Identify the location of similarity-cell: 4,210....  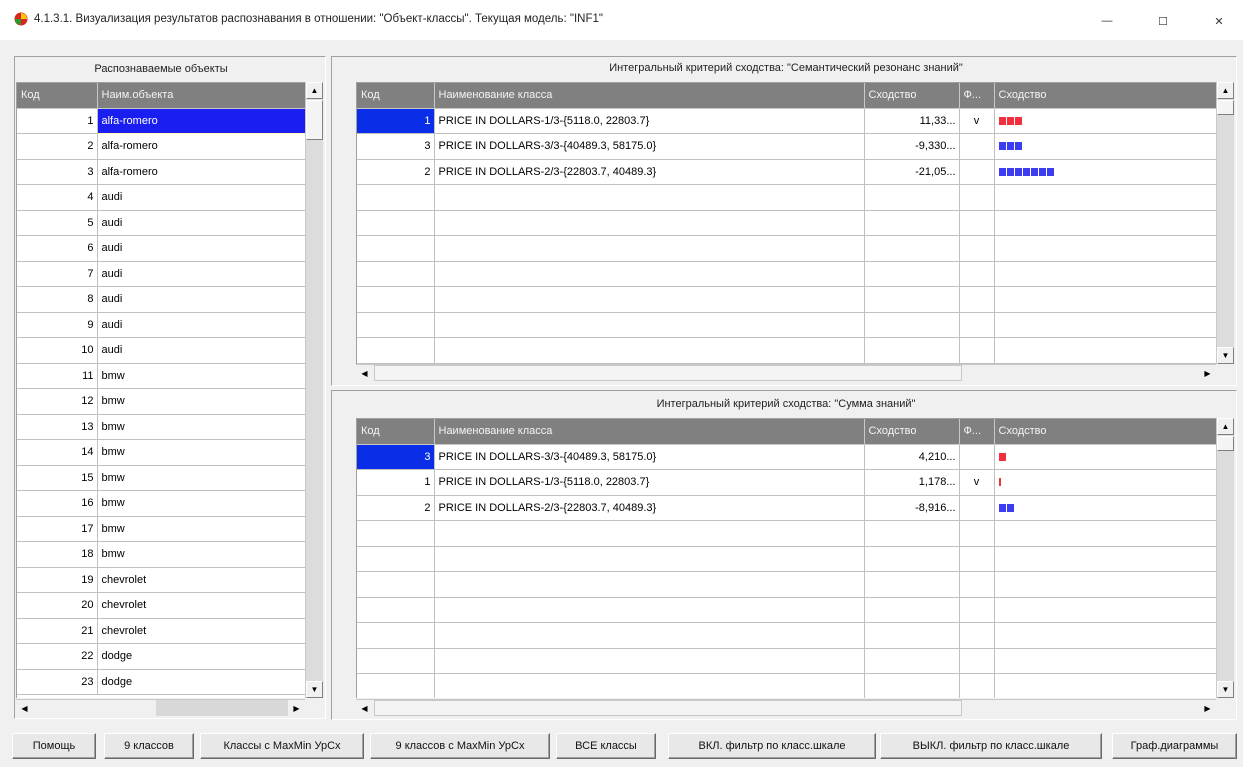
(912, 457).